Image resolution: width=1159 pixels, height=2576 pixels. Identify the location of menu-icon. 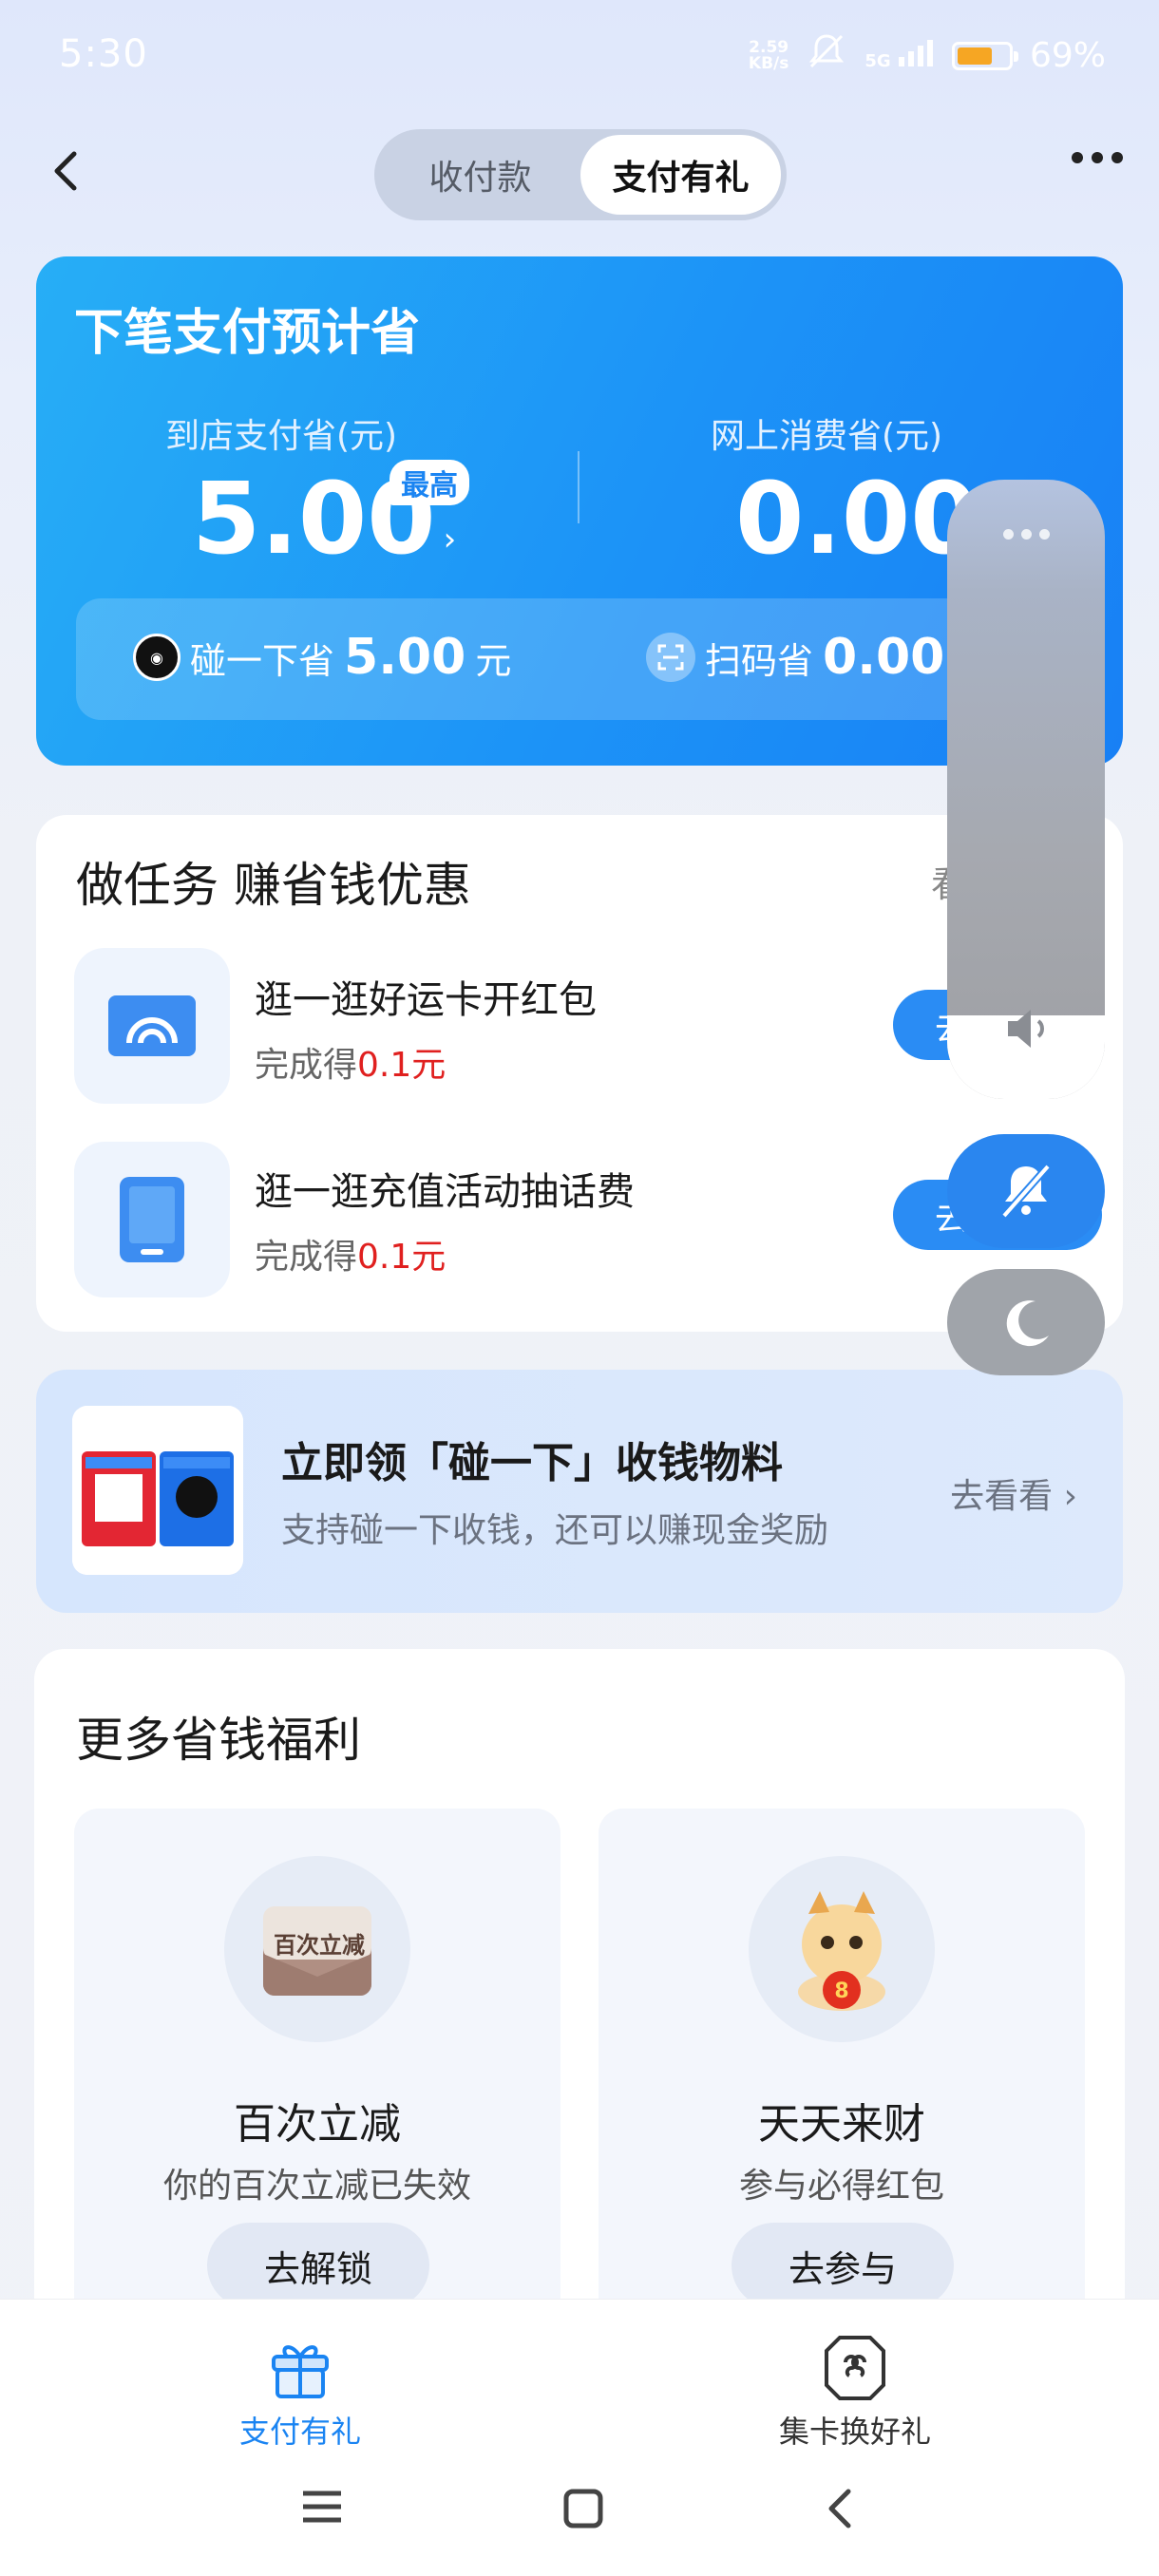
(322, 2510).